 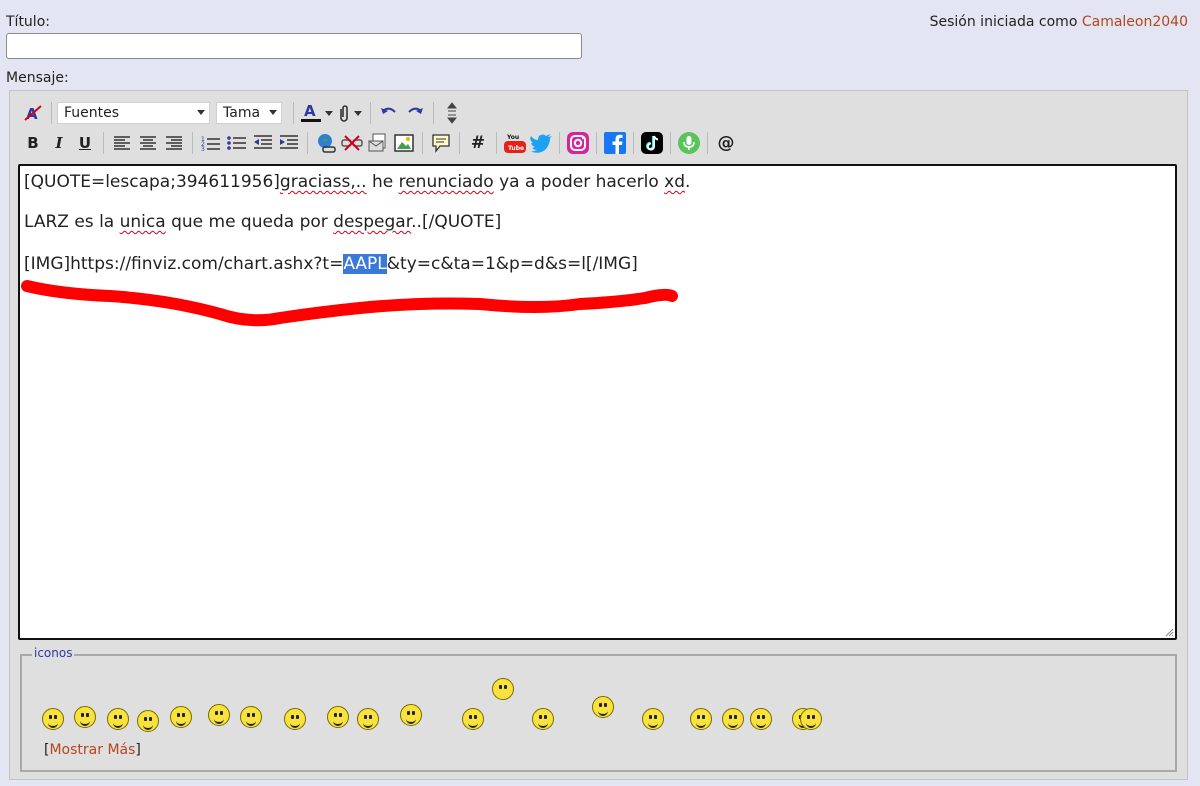 I want to click on ordered-list-icon: 123, so click(x=211, y=143).